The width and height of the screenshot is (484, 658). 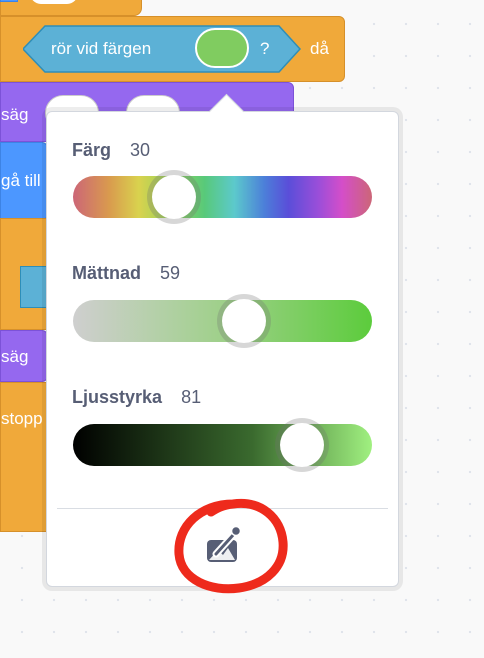 What do you see at coordinates (174, 197) in the screenshot?
I see `hue-slider-handle` at bounding box center [174, 197].